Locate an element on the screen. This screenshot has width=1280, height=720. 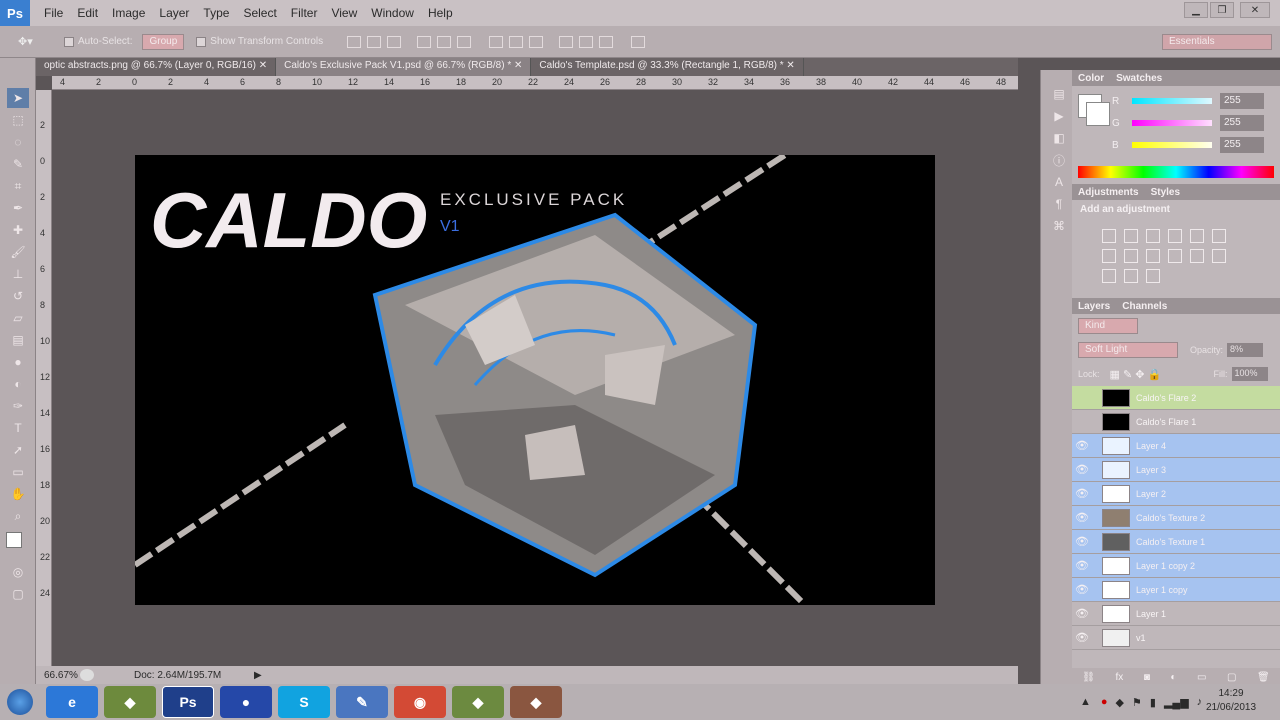
distribute-vcenter-icon is located at coordinates (516, 41).